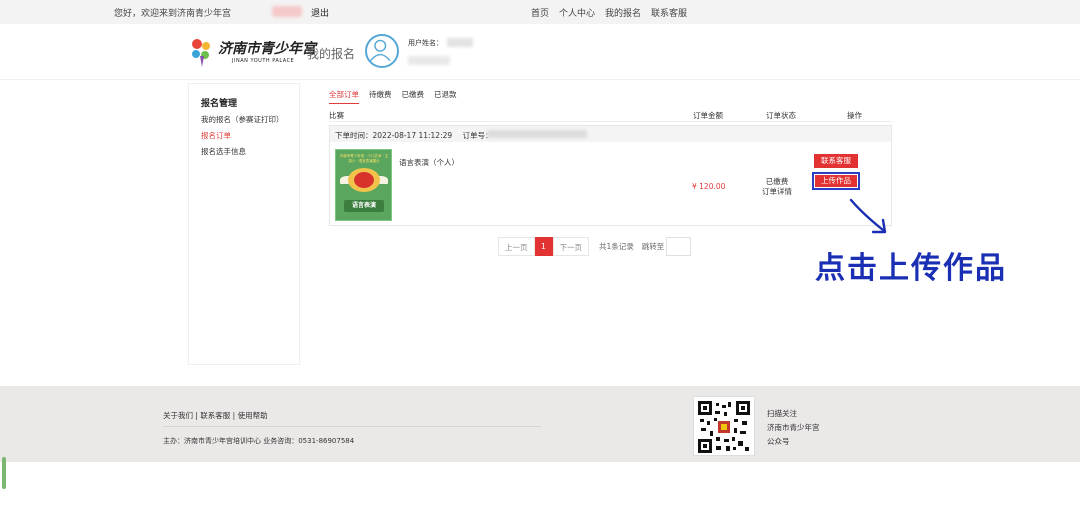 The image size is (1080, 515). Describe the element at coordinates (336, 115) in the screenshot. I see `column-header-match: 比赛` at that location.